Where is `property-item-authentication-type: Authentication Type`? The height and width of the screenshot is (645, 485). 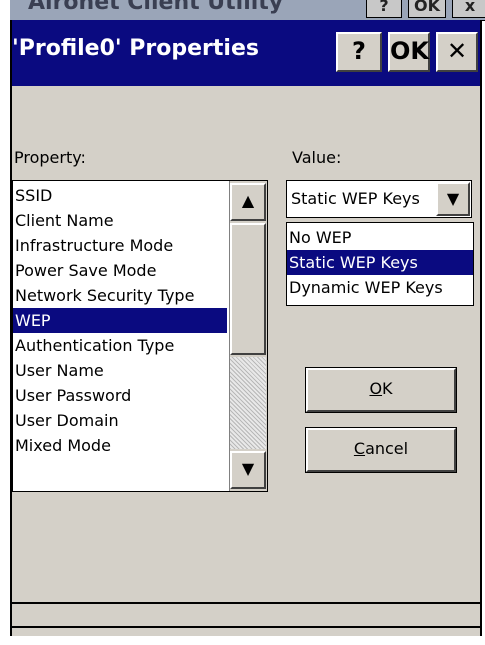 property-item-authentication-type: Authentication Type is located at coordinates (120, 345).